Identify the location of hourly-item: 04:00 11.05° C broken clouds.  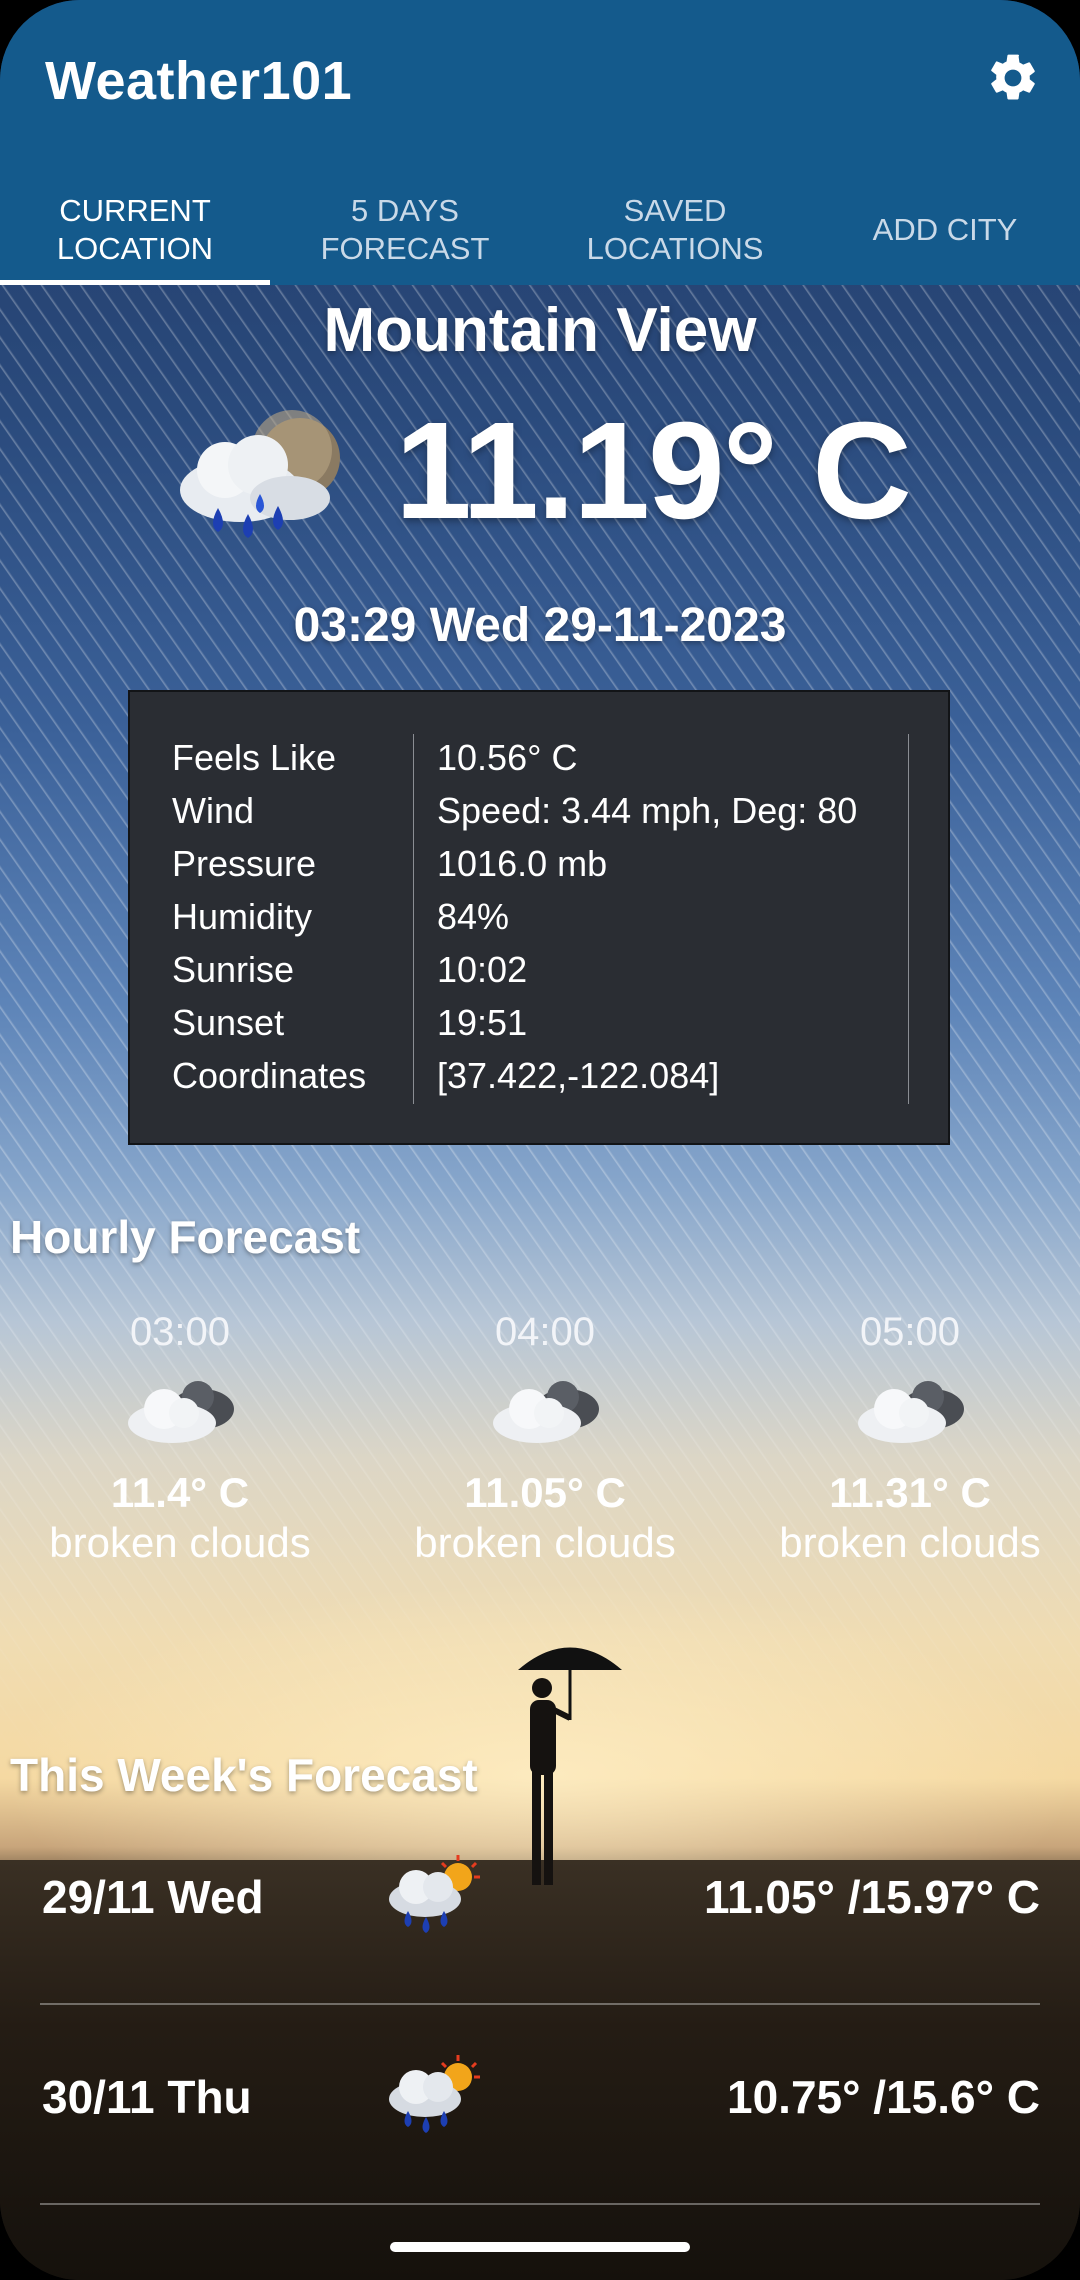
(545, 1438).